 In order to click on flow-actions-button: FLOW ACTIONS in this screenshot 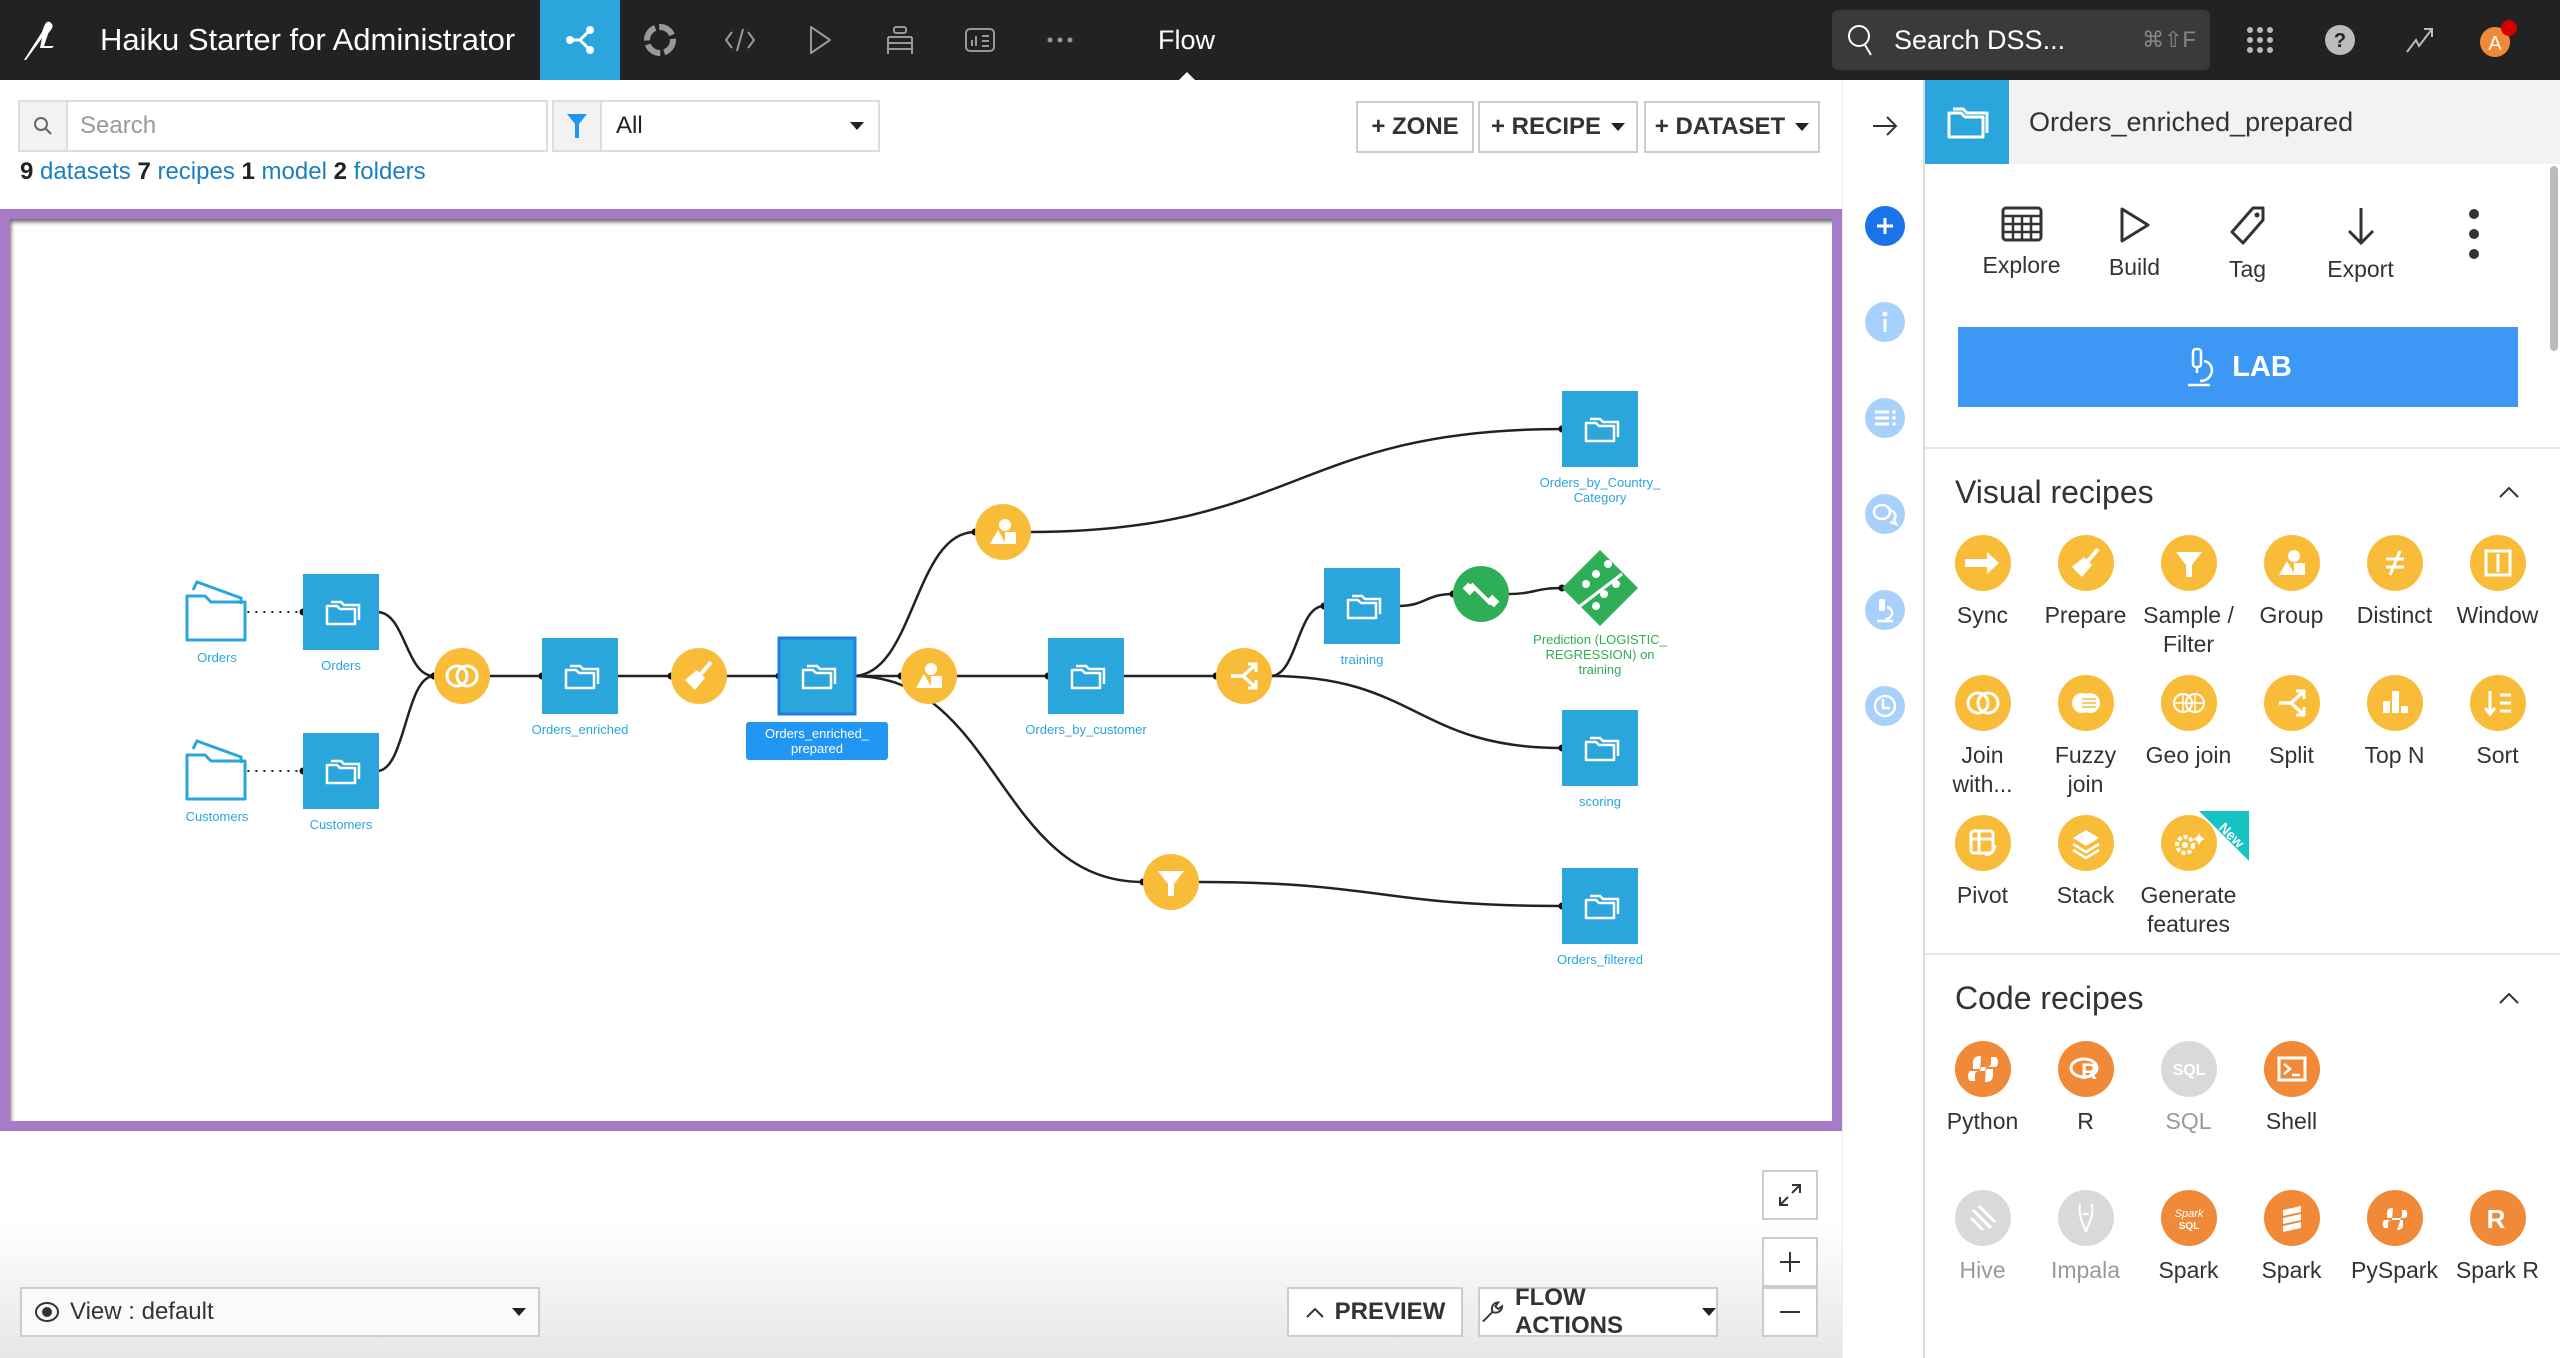, I will do `click(1598, 1311)`.